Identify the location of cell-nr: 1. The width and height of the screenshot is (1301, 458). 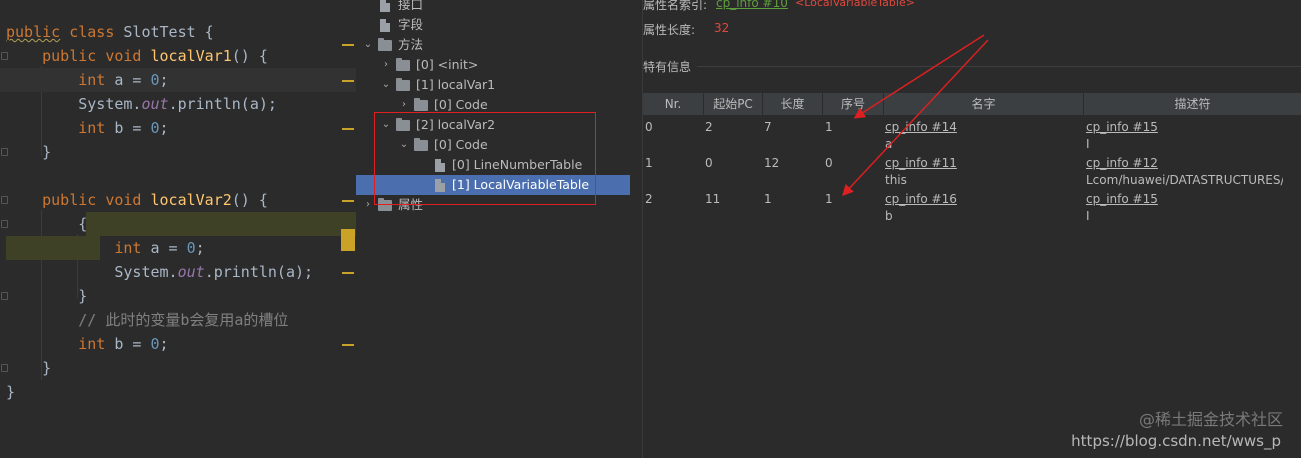
(649, 163).